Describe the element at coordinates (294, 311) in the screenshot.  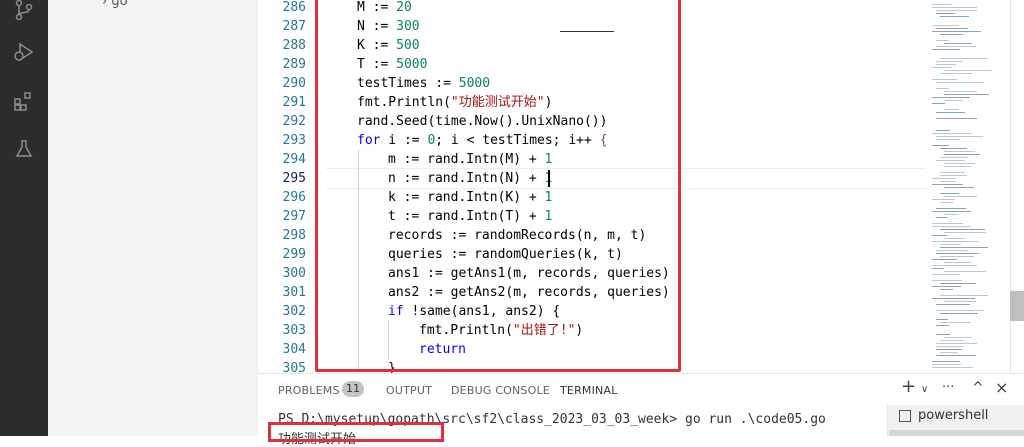
I see `line-number: 302` at that location.